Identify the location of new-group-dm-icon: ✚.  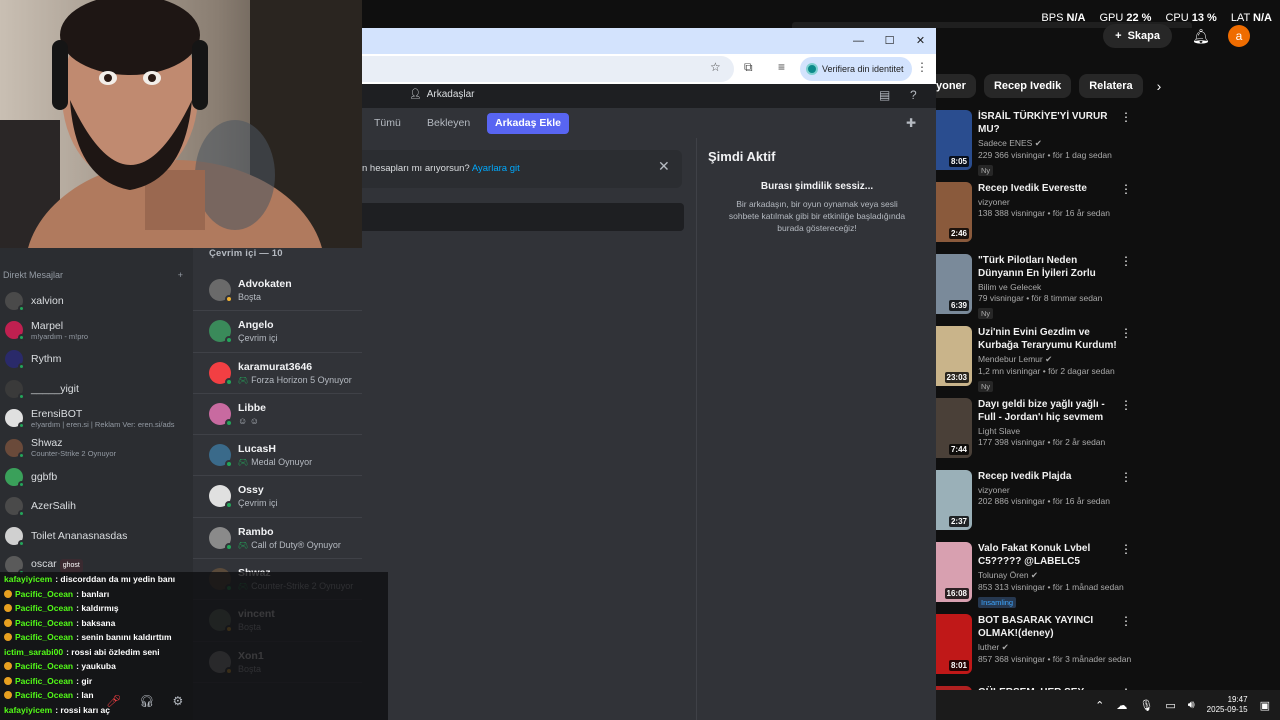
(911, 123).